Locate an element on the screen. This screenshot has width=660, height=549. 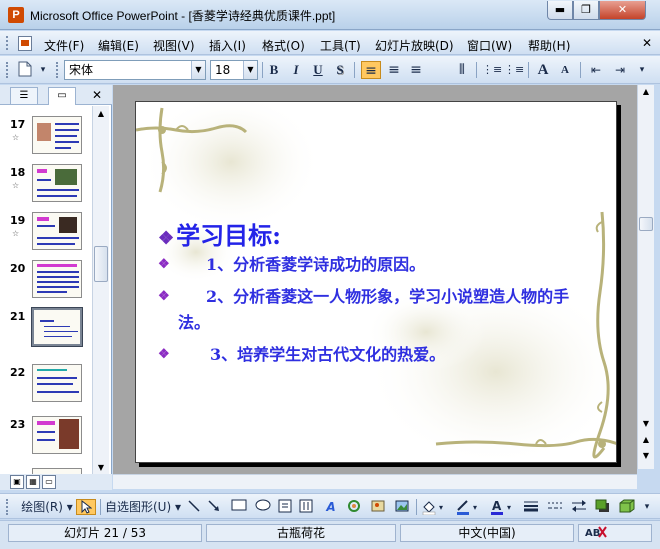
font-size-select: 18 ▼ is located at coordinates (234, 70).